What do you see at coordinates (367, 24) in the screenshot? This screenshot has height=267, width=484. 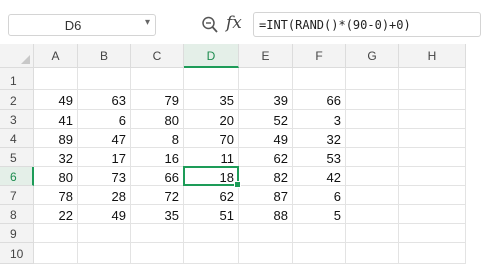 I see `formula-input: =INT(RAND()*(90-0)+0)` at bounding box center [367, 24].